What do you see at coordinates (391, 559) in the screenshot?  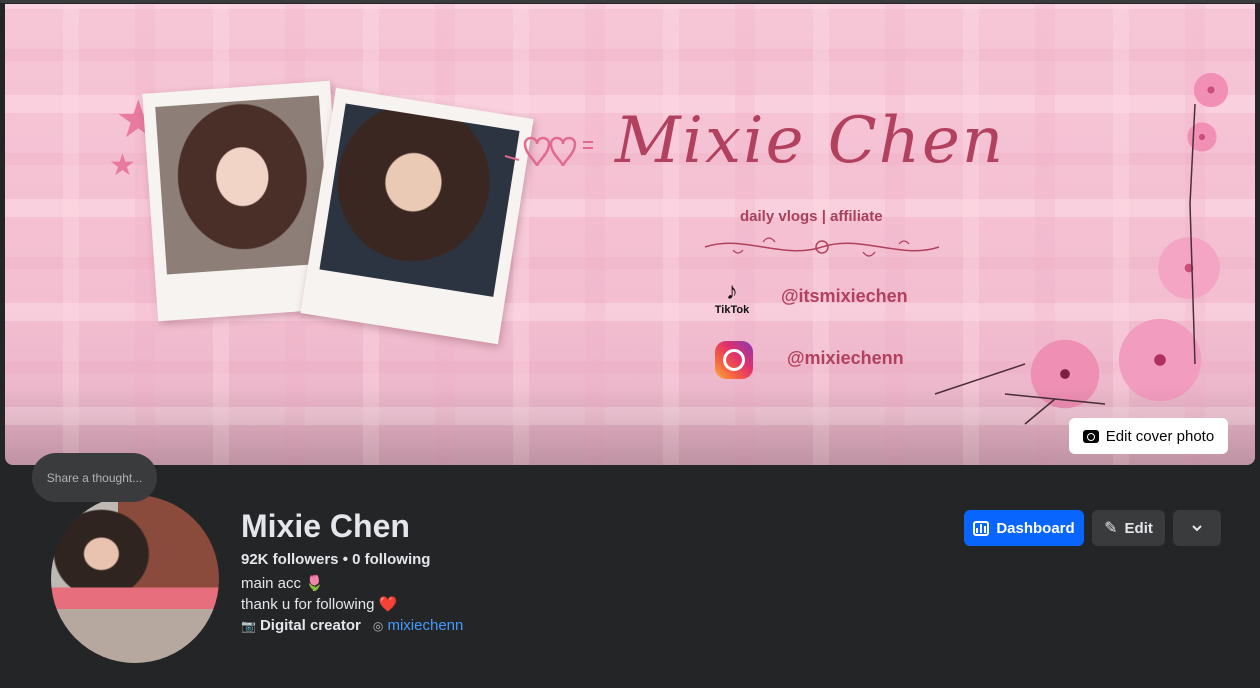 I see `following-link: 0 following` at bounding box center [391, 559].